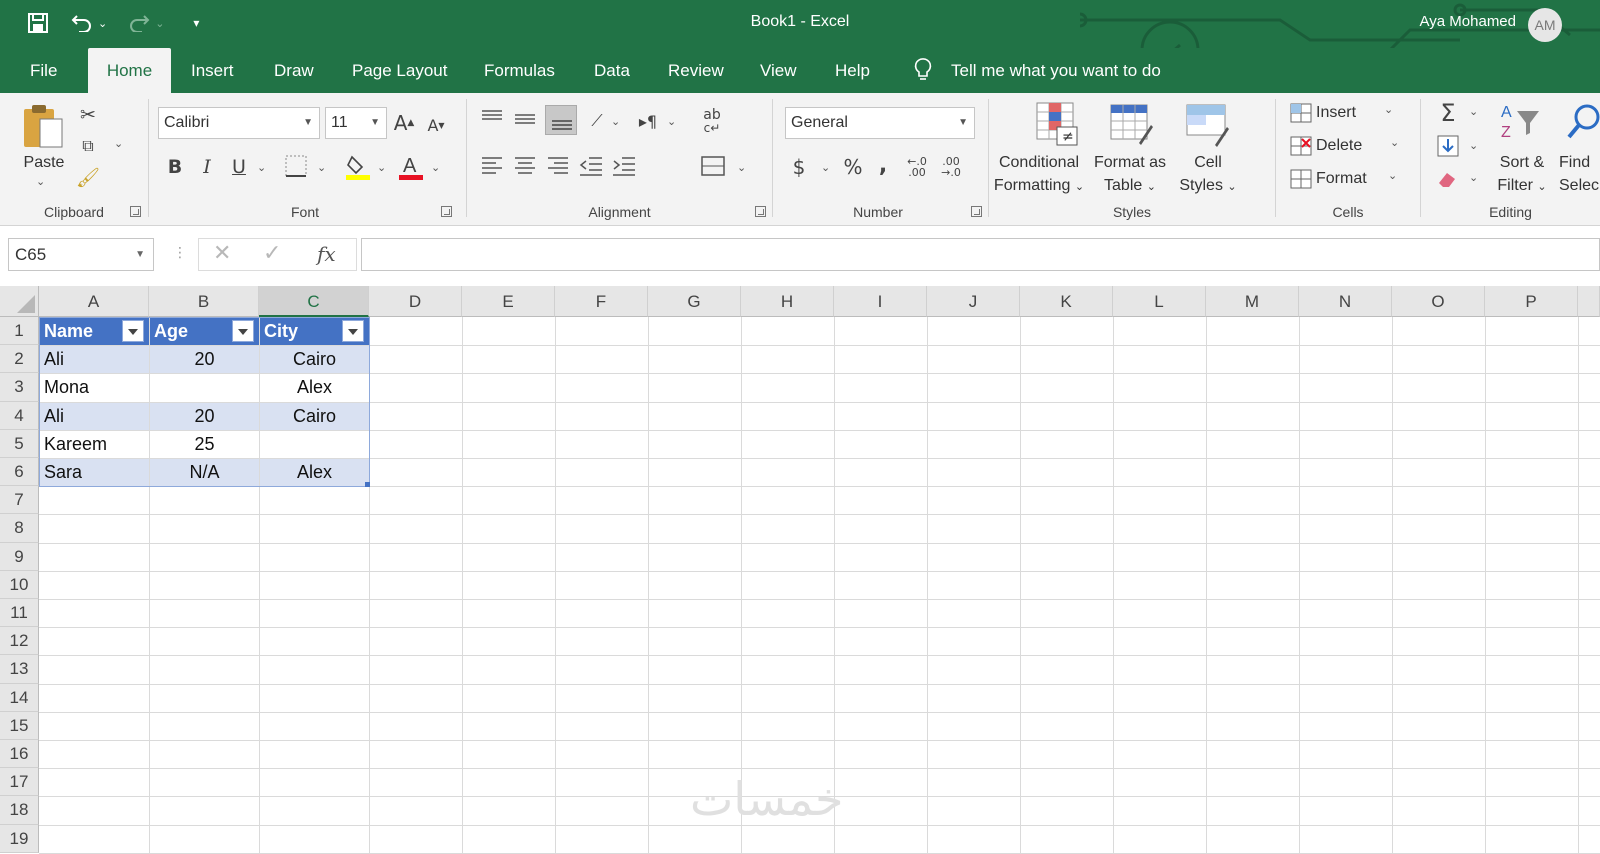 The width and height of the screenshot is (1600, 854). Describe the element at coordinates (40, 181) in the screenshot. I see `paste-dropdown-icon: ⌄` at that location.